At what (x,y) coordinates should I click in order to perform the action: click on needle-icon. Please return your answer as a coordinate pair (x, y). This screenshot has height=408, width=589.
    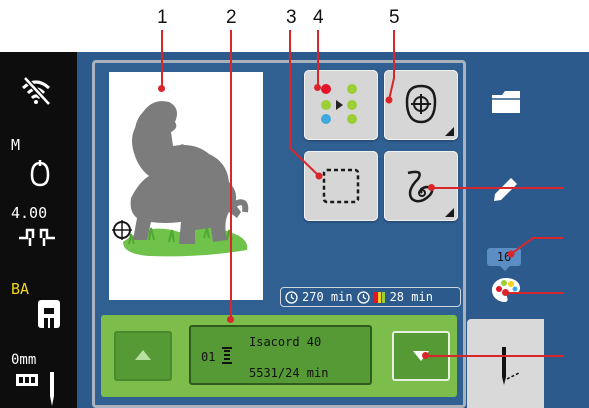
    Looking at the image, I should click on (511, 366).